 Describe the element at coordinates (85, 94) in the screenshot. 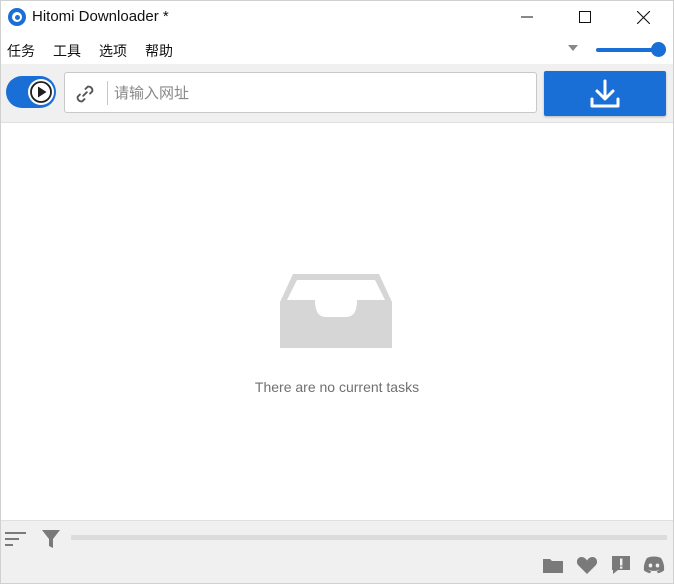

I see `link-icon` at that location.